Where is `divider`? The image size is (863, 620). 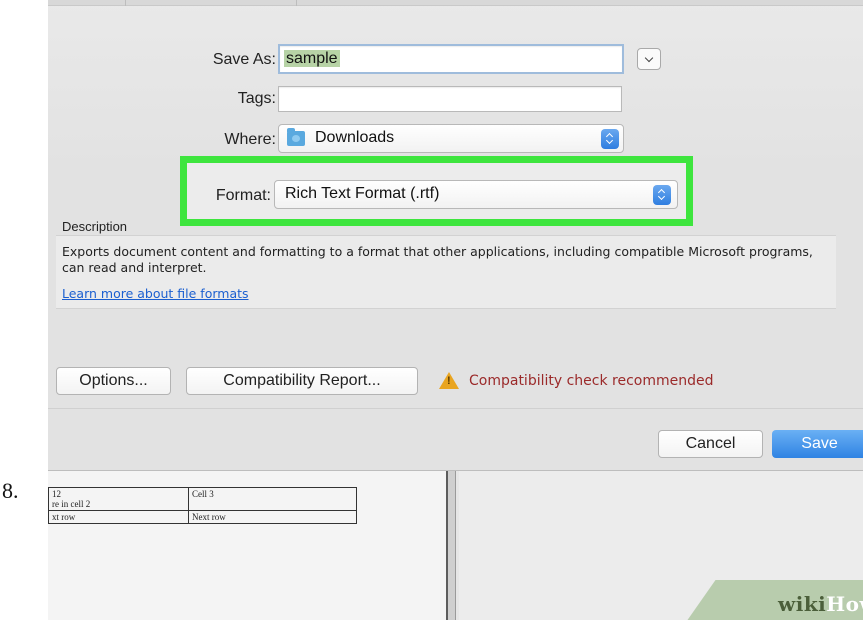 divider is located at coordinates (455, 408).